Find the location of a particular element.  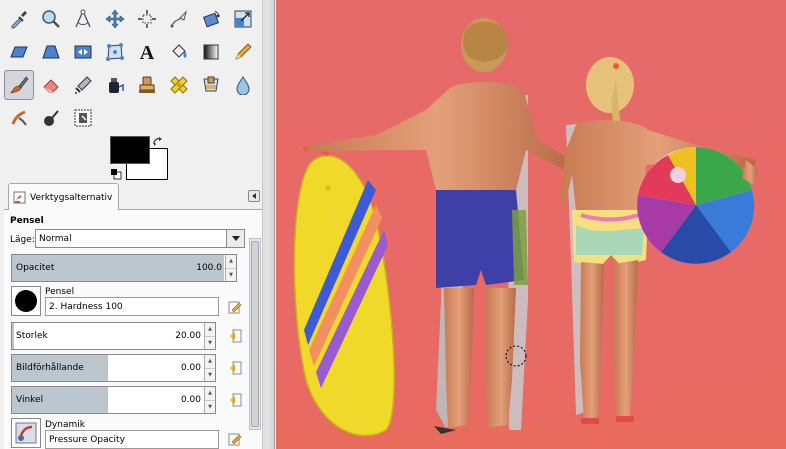

tool-align is located at coordinates (147, 19).